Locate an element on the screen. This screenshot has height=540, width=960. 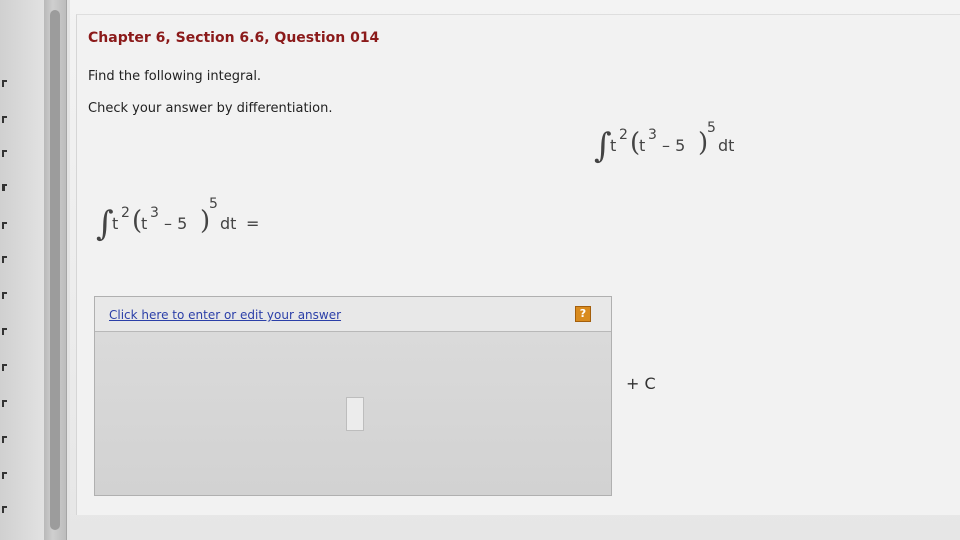
help-icon: ? is located at coordinates (583, 314).